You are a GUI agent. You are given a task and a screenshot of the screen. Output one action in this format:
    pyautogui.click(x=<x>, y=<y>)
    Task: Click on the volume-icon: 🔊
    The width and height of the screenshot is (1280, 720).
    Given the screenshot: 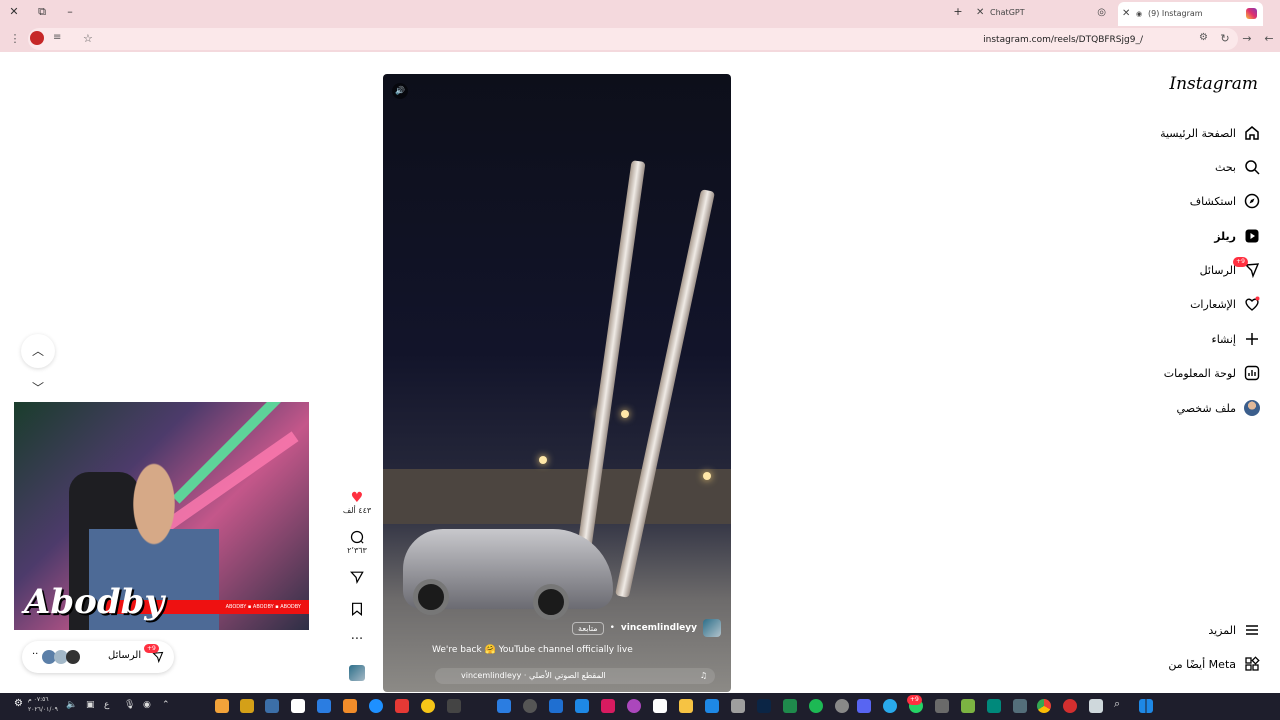 What is the action you would take?
    pyautogui.click(x=400, y=91)
    